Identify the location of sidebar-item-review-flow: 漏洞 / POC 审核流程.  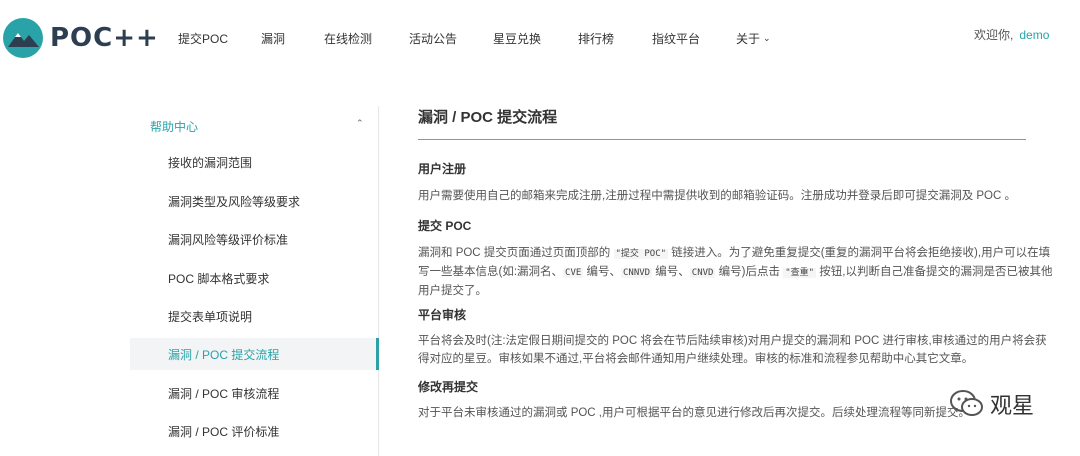
(254, 393).